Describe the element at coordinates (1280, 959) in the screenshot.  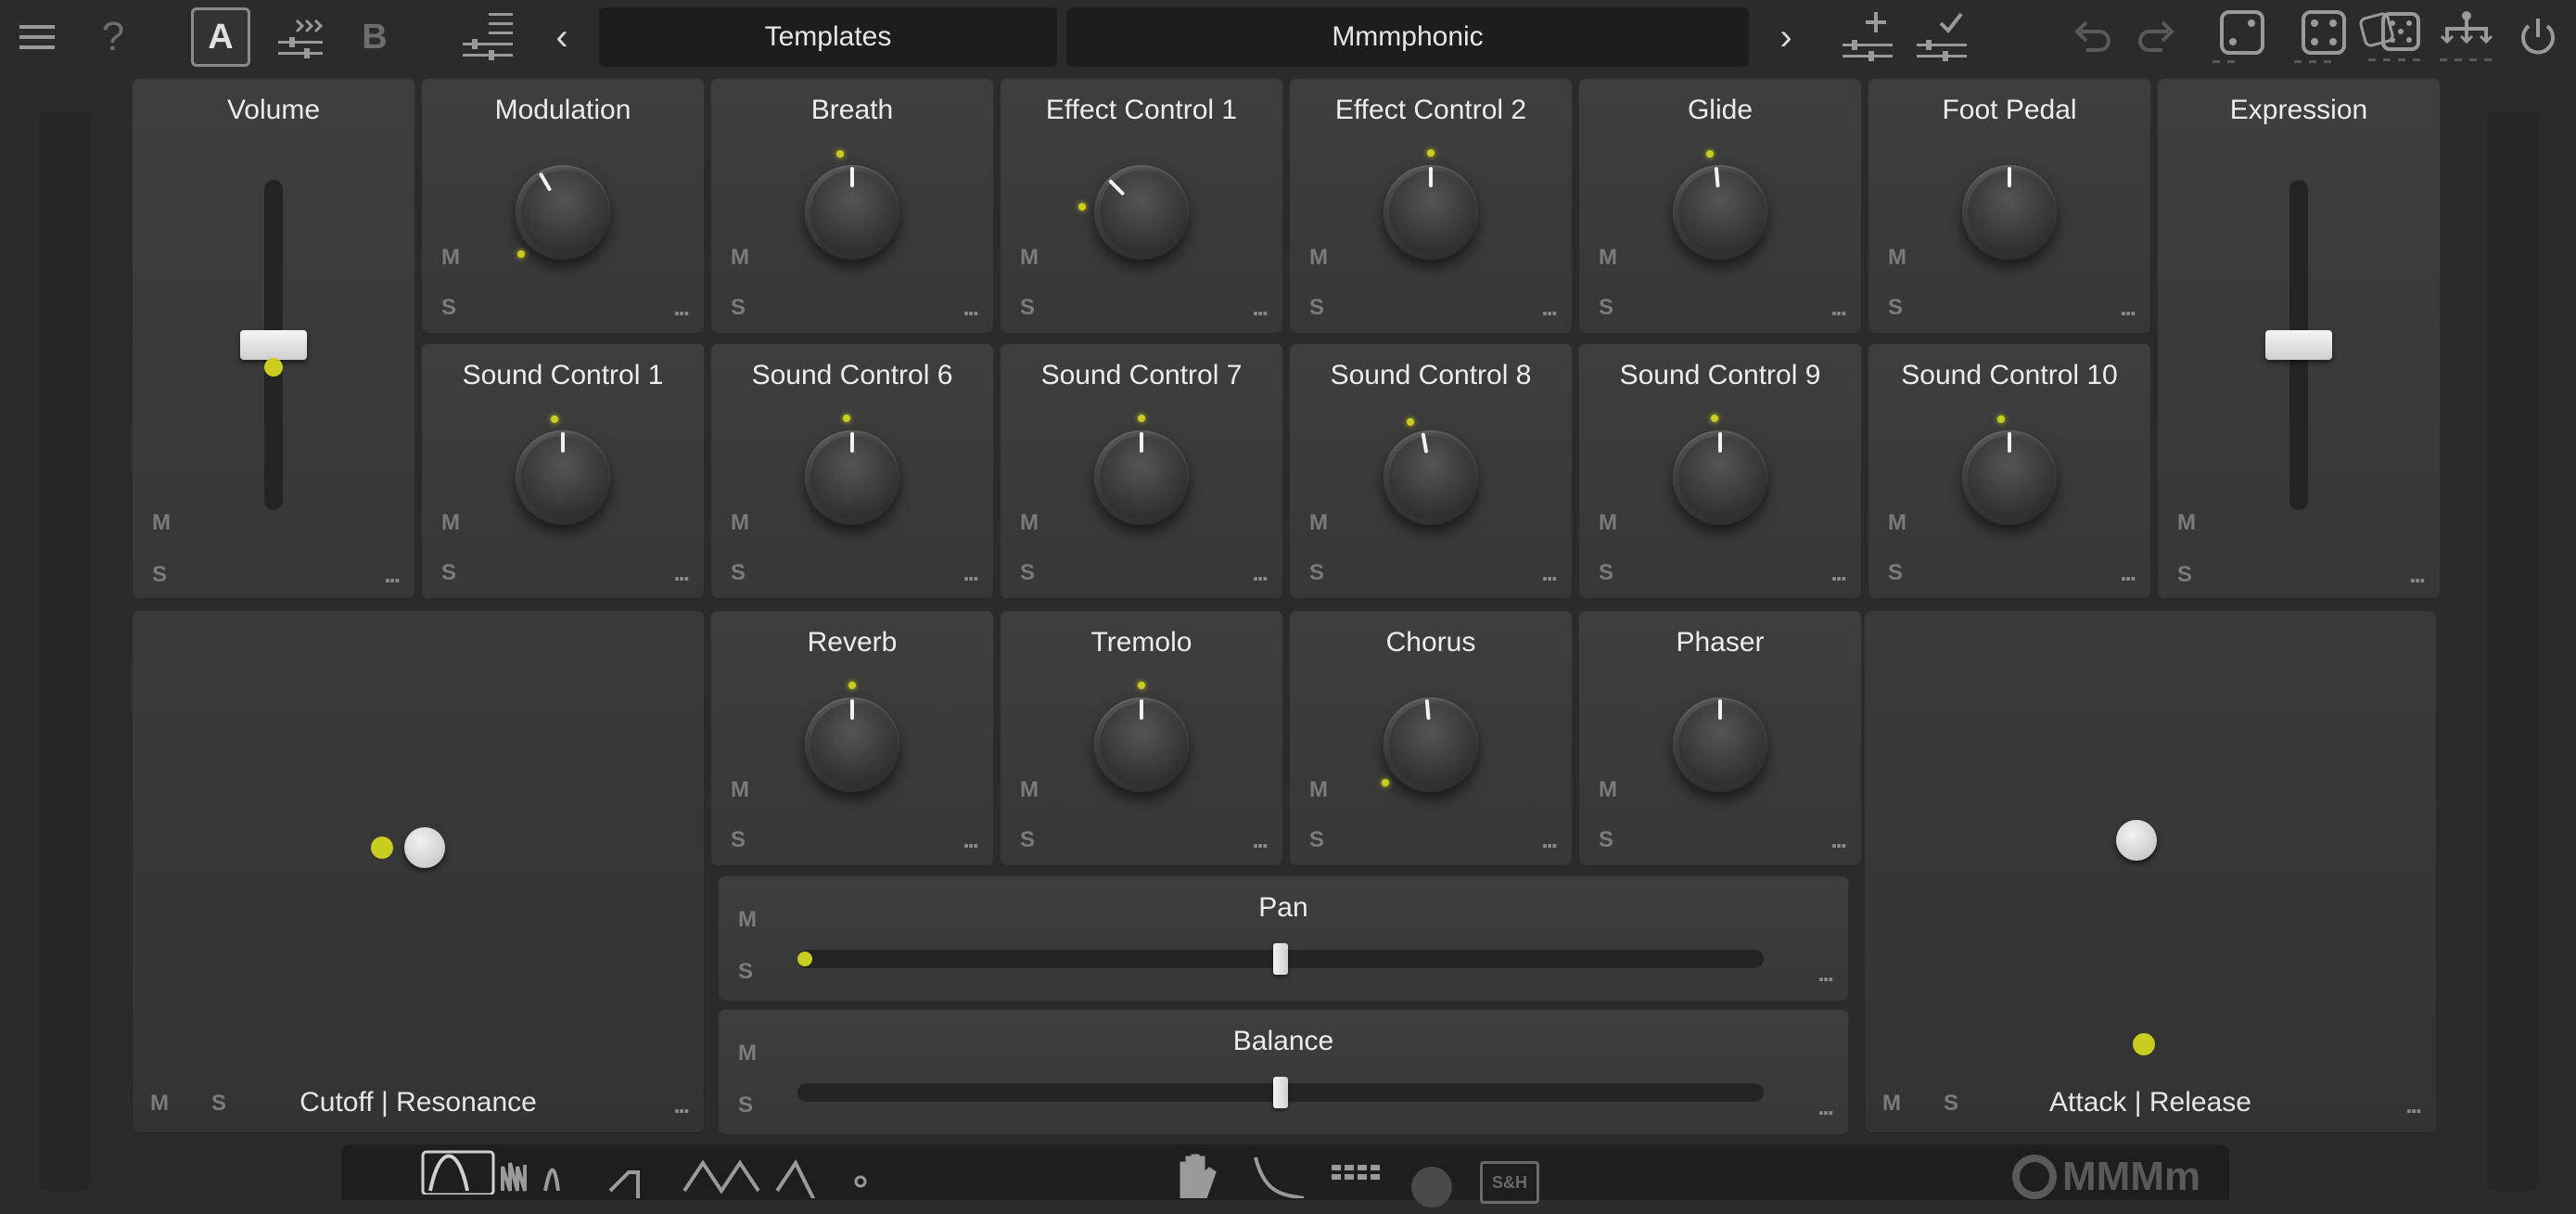
I see `pan-slider-thumb` at that location.